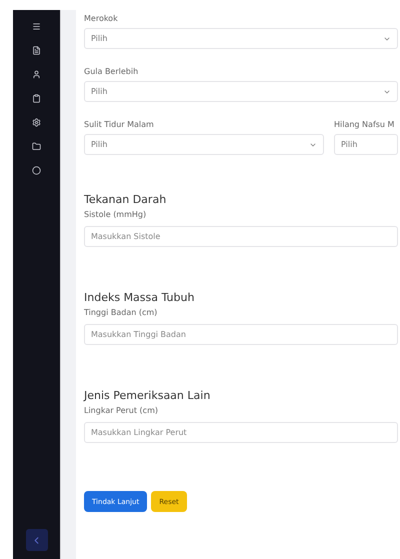 Image resolution: width=400 pixels, height=559 pixels. What do you see at coordinates (116, 214) in the screenshot?
I see `field-label: Sistole (mmHg)` at bounding box center [116, 214].